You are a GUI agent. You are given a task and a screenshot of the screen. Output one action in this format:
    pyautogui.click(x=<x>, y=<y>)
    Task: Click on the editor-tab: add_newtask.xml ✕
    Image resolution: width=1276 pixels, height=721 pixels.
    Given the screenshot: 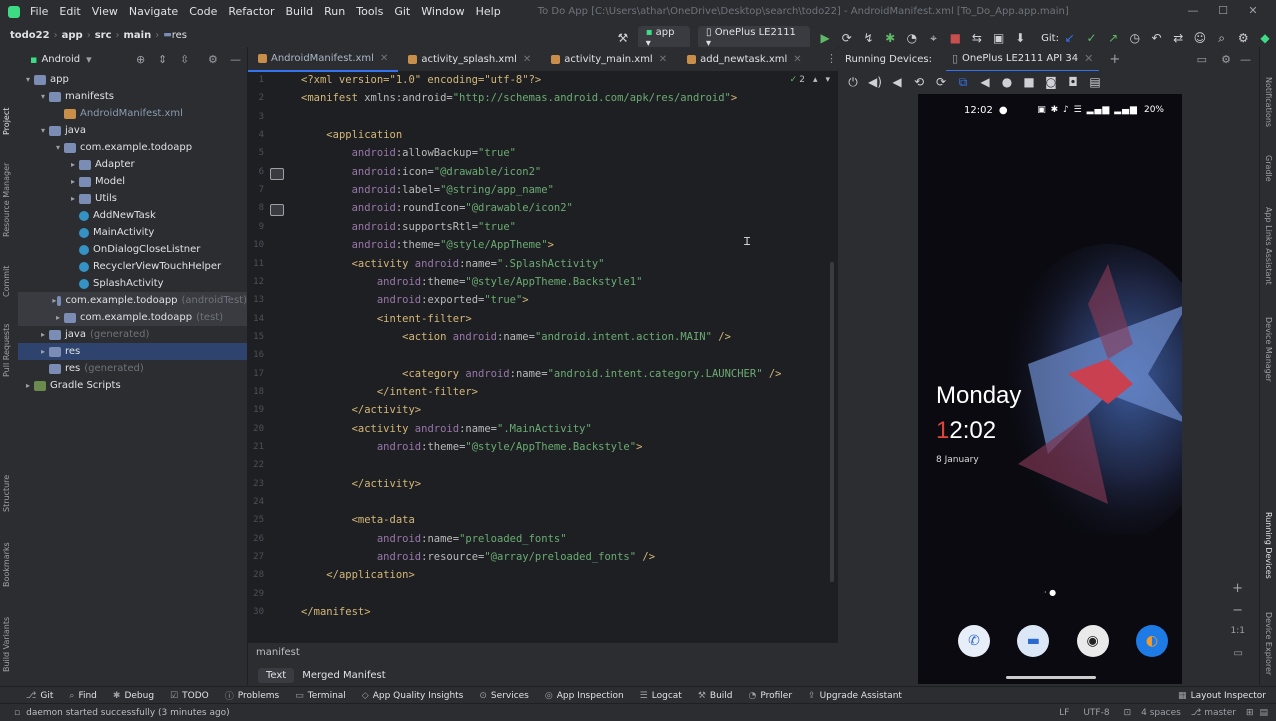 What is the action you would take?
    pyautogui.click(x=744, y=59)
    